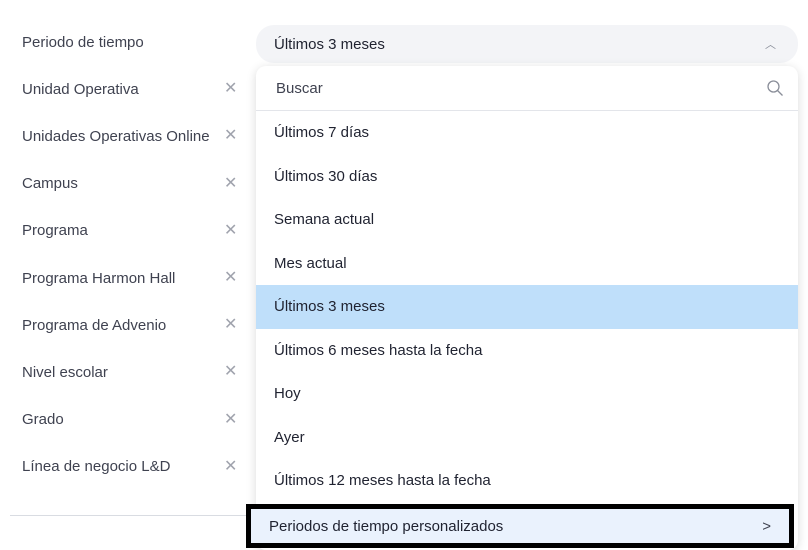 The image size is (808, 550). Describe the element at coordinates (43, 420) in the screenshot. I see `filter-label: Grado` at that location.